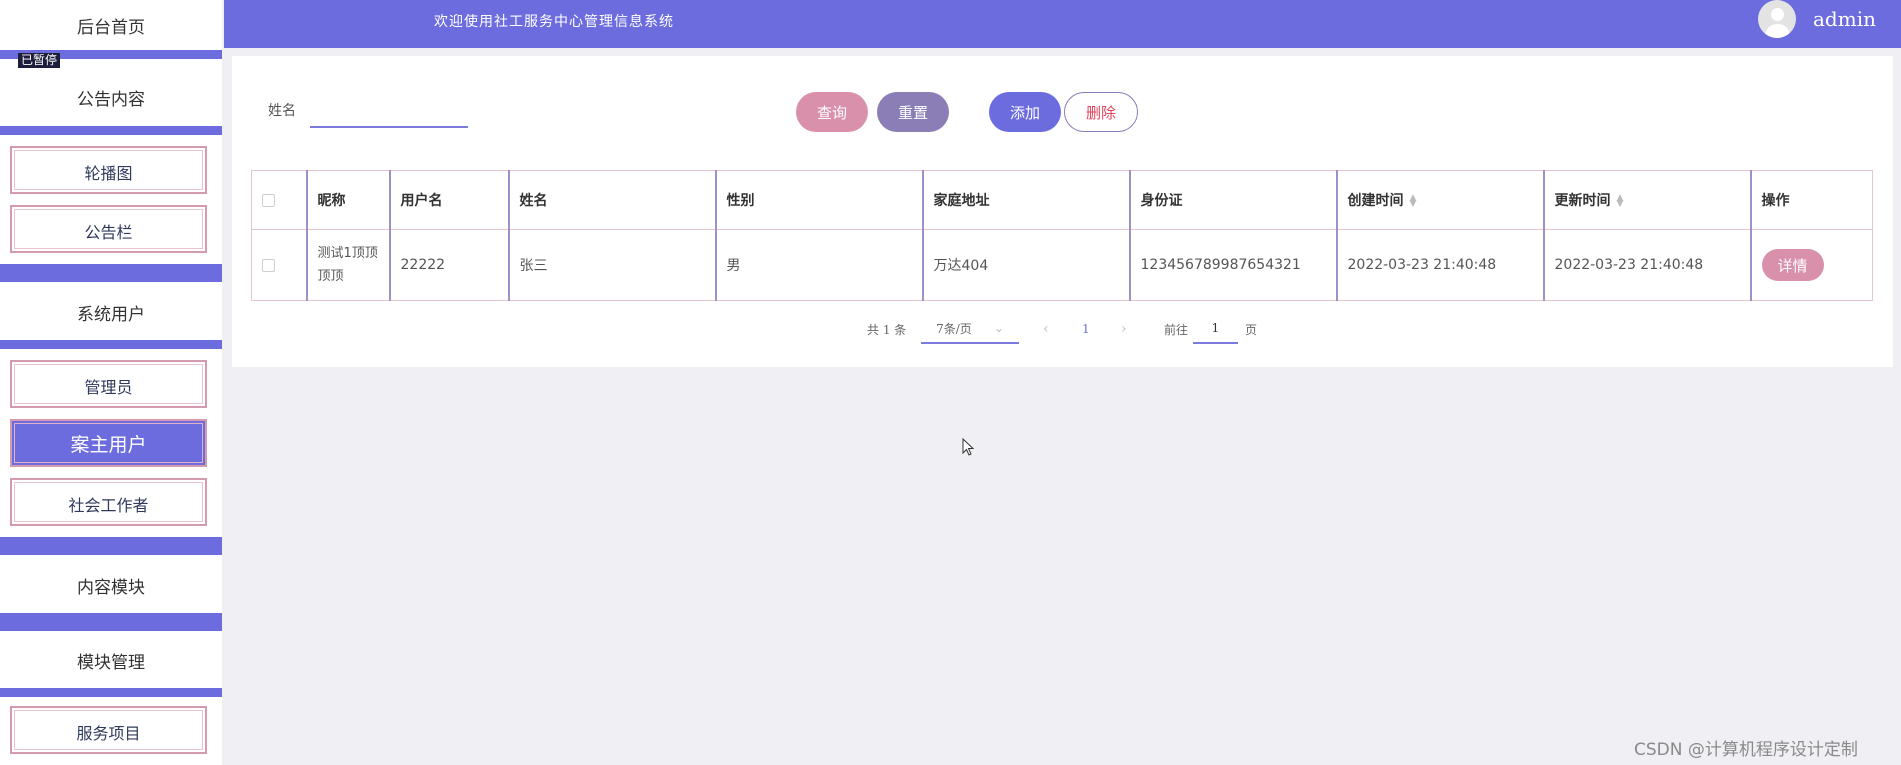 The height and width of the screenshot is (765, 1901). What do you see at coordinates (108, 170) in the screenshot?
I see `sidebar-item-carousel: 轮播图` at bounding box center [108, 170].